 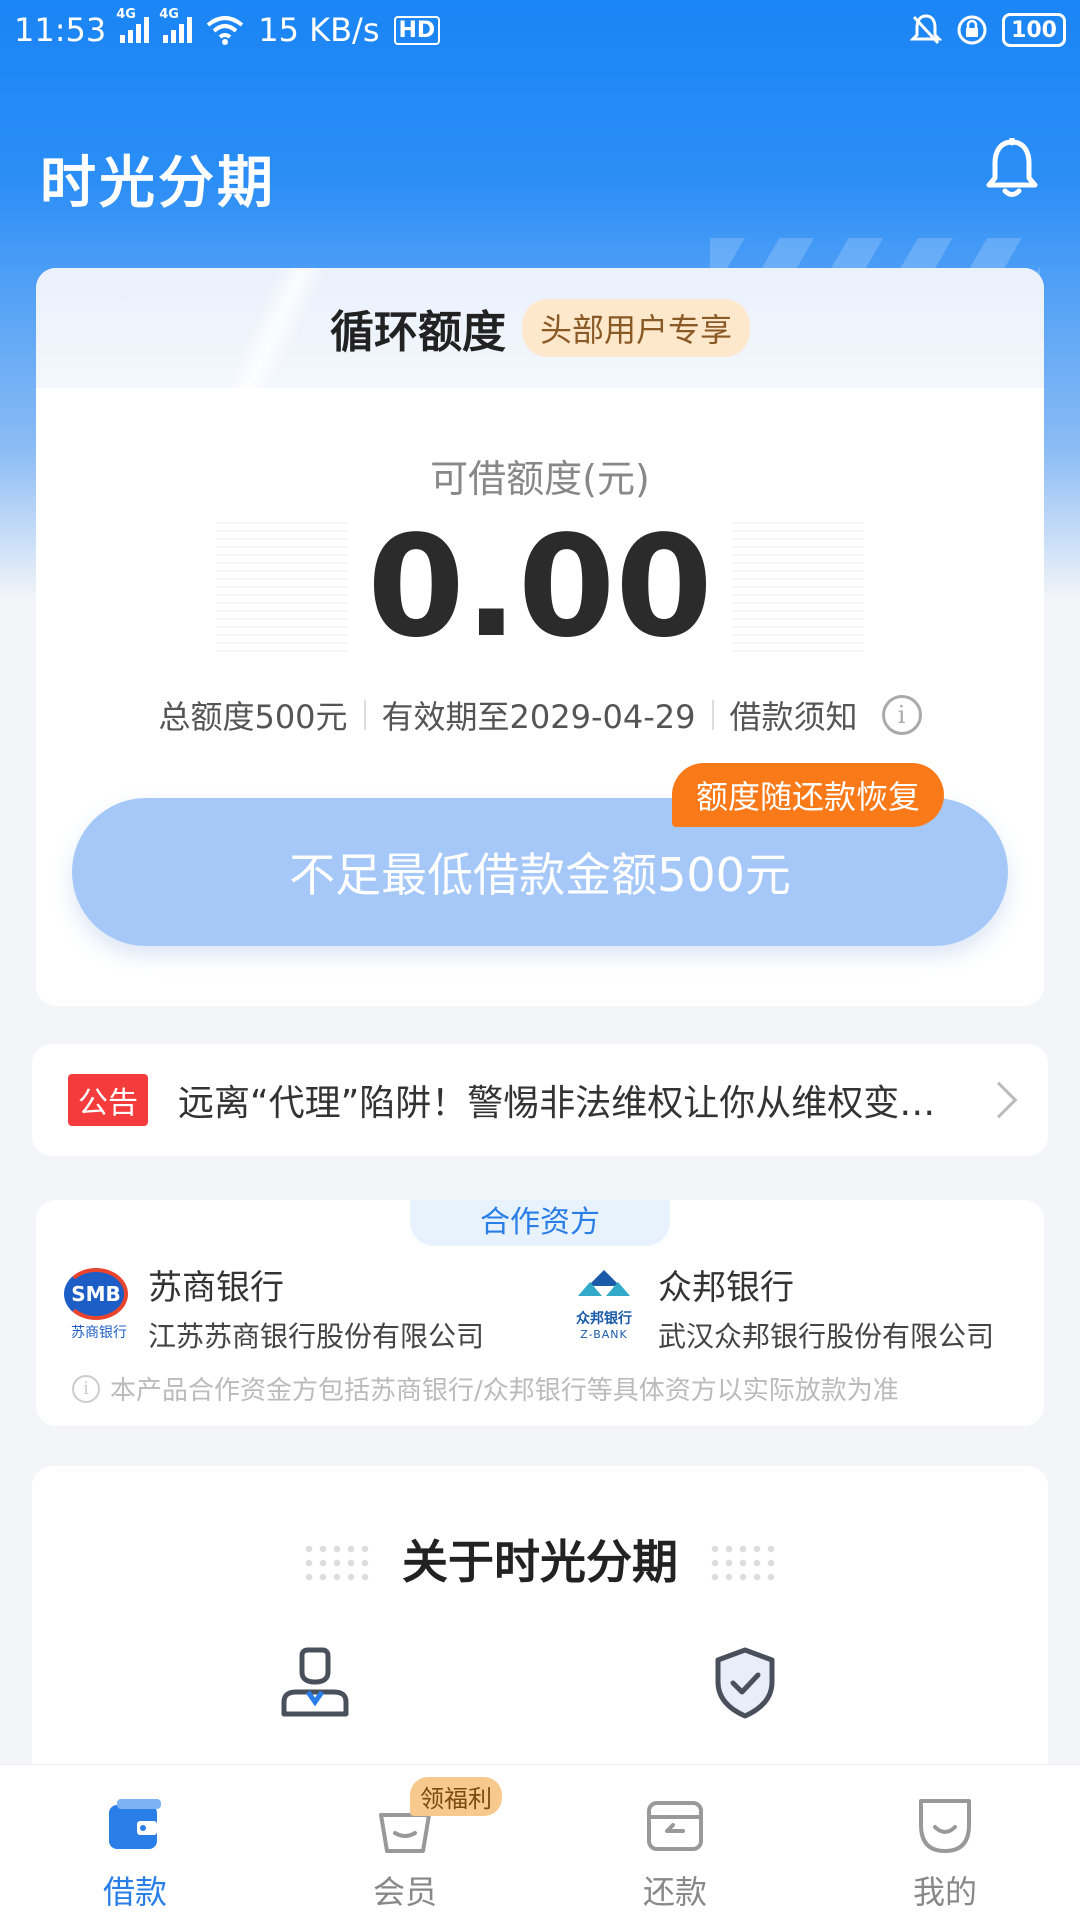 I want to click on about-title: 关于时光分期, so click(x=540, y=1562).